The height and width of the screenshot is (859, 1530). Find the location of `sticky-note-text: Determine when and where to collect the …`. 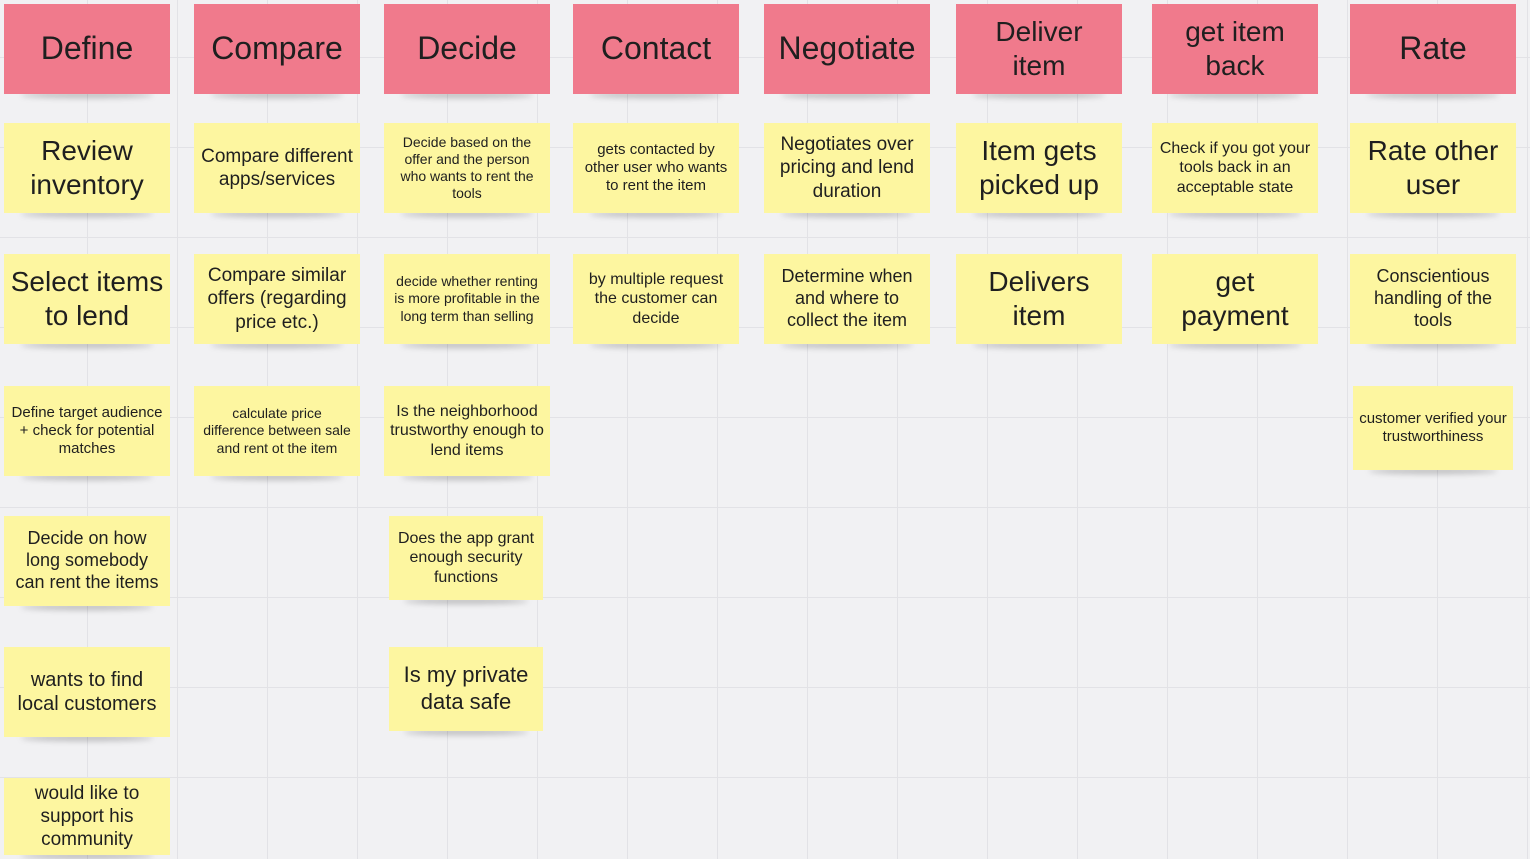

sticky-note-text: Determine when and where to collect the … is located at coordinates (847, 298).